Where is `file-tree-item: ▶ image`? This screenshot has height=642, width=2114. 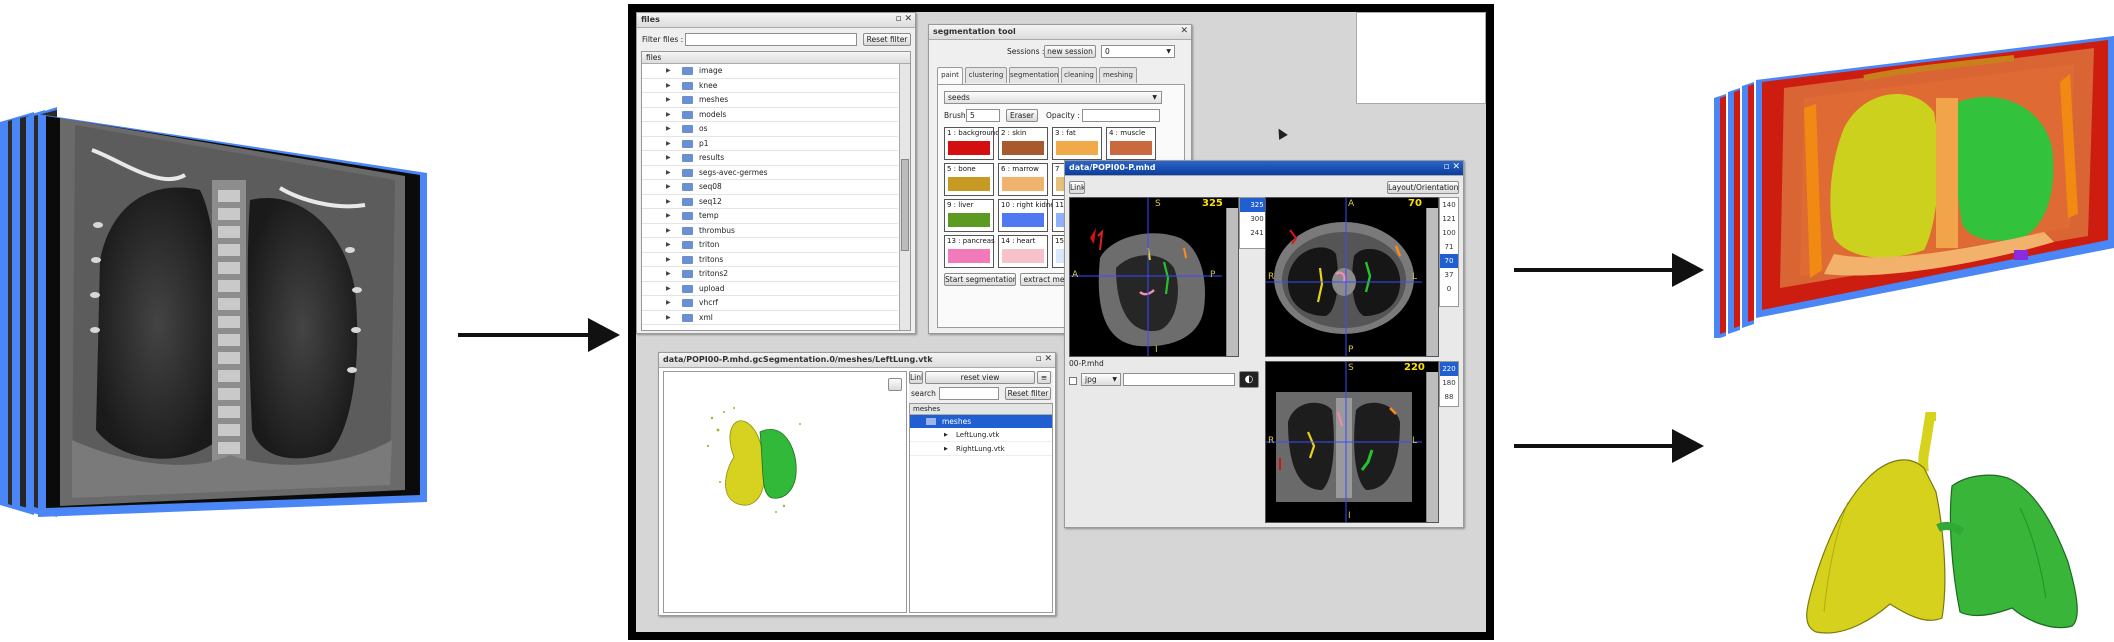
file-tree-item: ▶ image is located at coordinates (770, 71).